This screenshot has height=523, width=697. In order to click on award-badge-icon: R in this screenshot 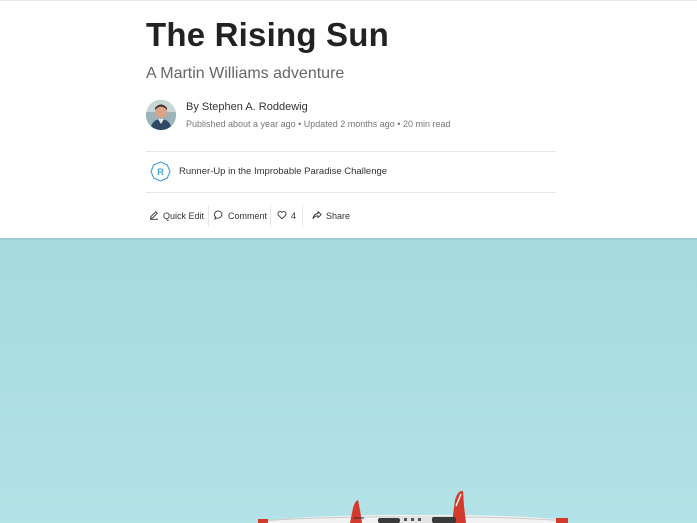, I will do `click(160, 171)`.